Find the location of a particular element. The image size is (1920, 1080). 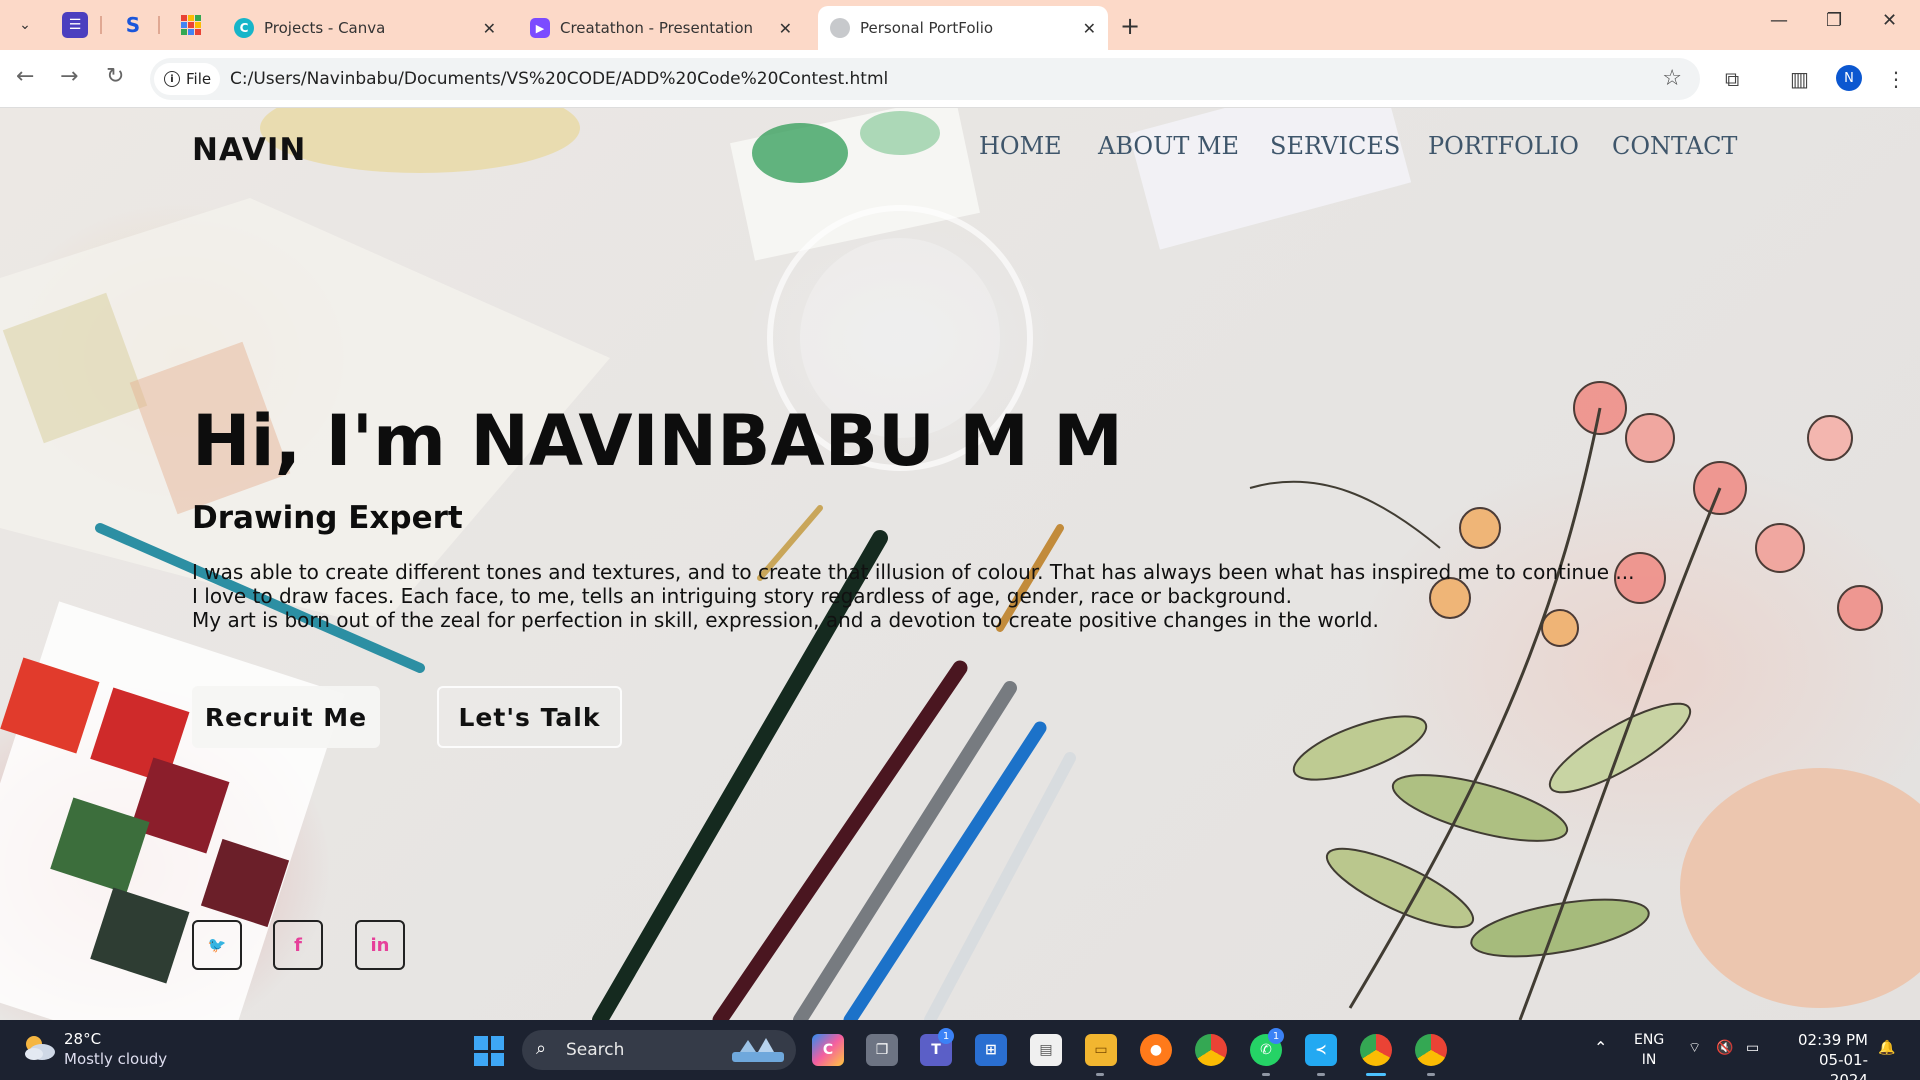

search-highlight-icon is located at coordinates (758, 1050).